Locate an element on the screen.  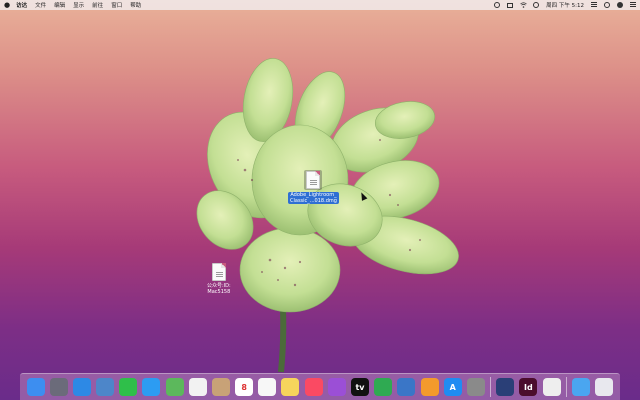
reminders-icon is located at coordinates (267, 387).